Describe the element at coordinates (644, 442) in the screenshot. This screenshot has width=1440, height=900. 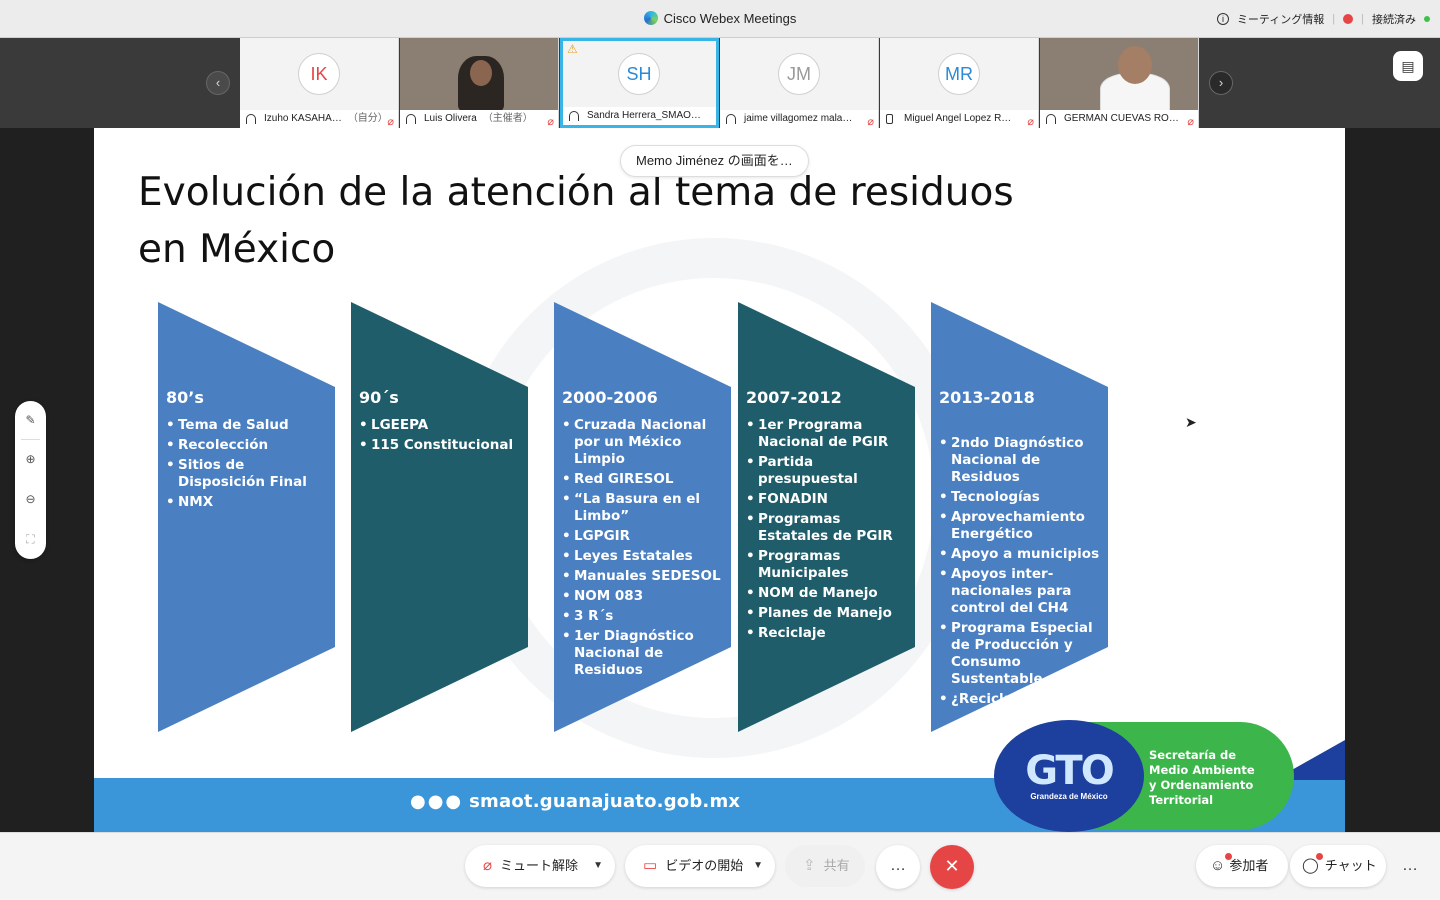
I see `list-item: Cruzada Nacional por un México Limpio` at that location.